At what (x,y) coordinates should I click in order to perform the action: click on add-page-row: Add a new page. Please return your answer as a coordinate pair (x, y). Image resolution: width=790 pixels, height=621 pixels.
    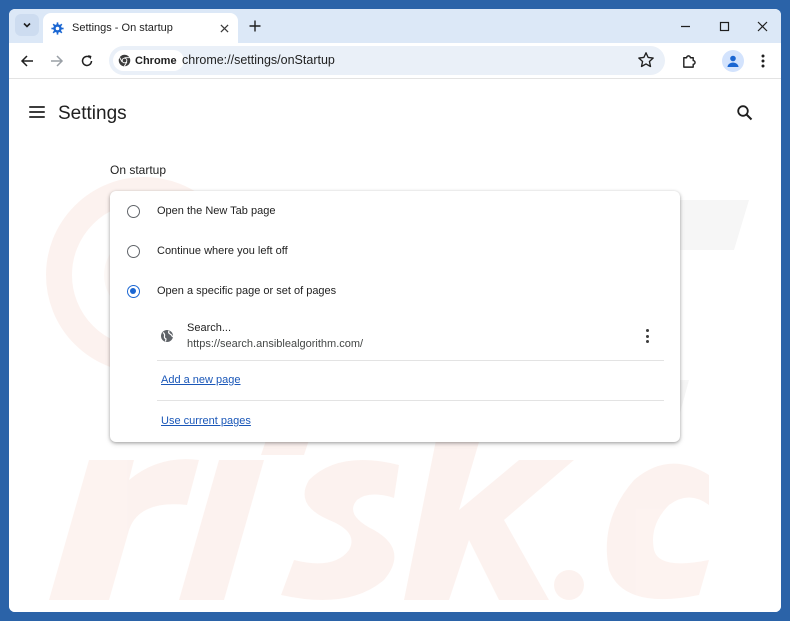
    Looking at the image, I should click on (410, 381).